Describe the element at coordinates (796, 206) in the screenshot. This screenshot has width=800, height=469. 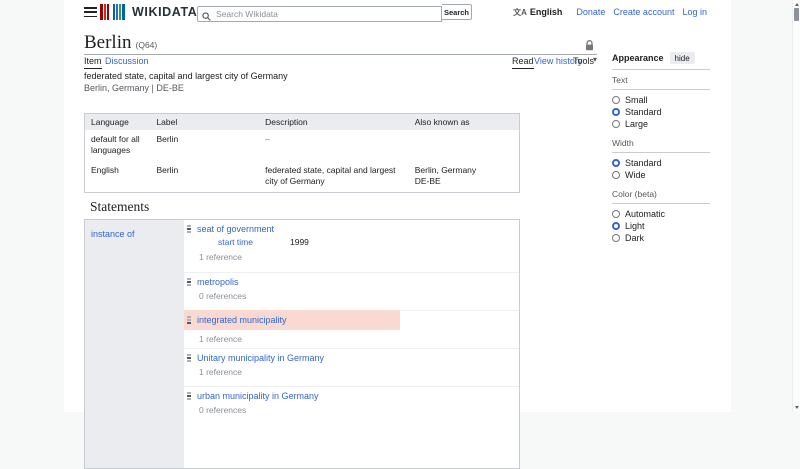
I see `vertical-scrollbar` at that location.